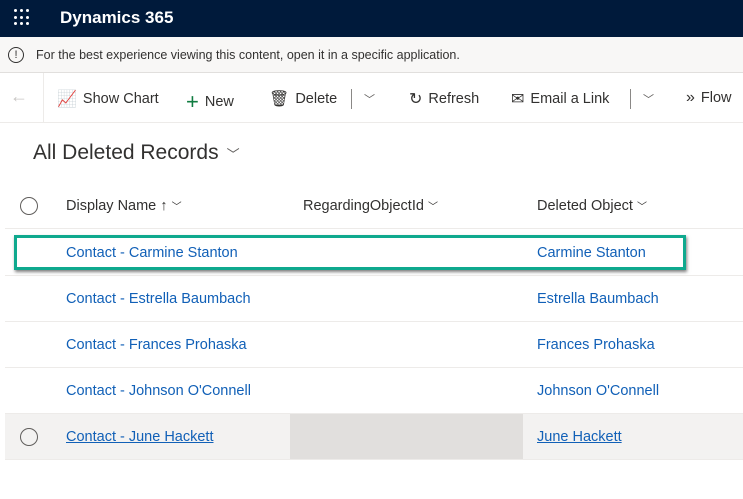  Describe the element at coordinates (716, 98) in the screenshot. I see `flow-label: Flow` at that location.